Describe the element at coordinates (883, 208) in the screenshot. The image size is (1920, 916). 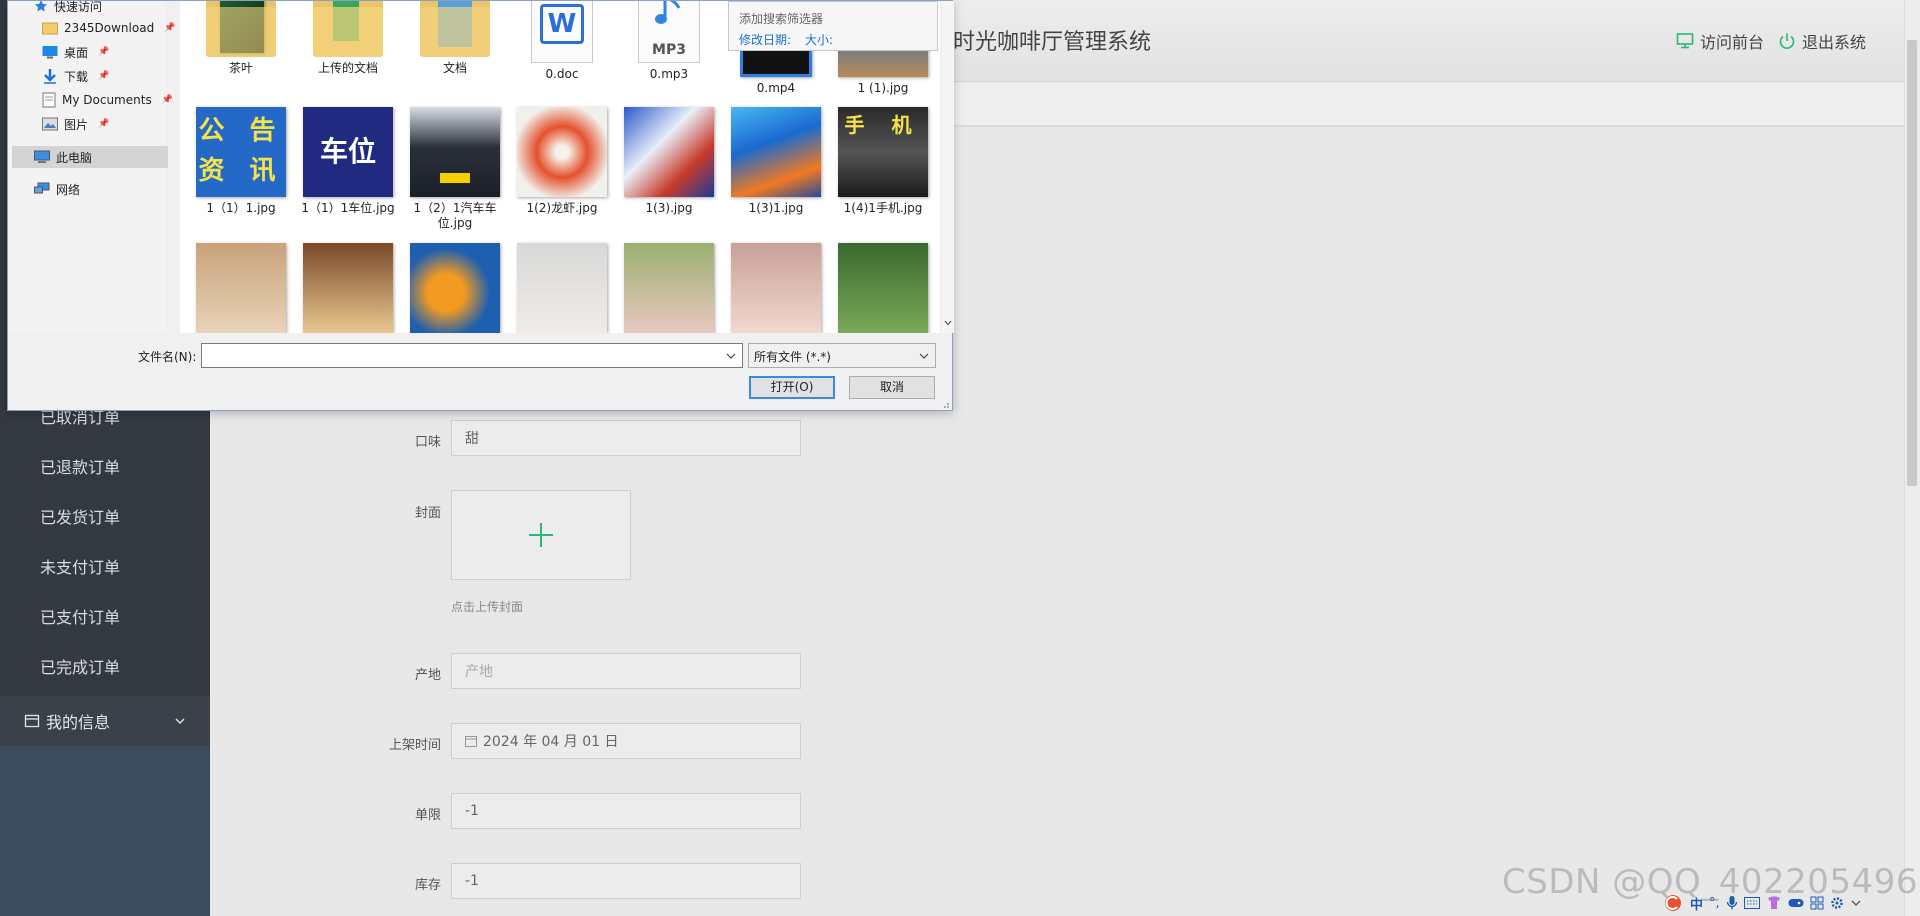
I see `file-name: 1(4)1手机.jpg` at that location.